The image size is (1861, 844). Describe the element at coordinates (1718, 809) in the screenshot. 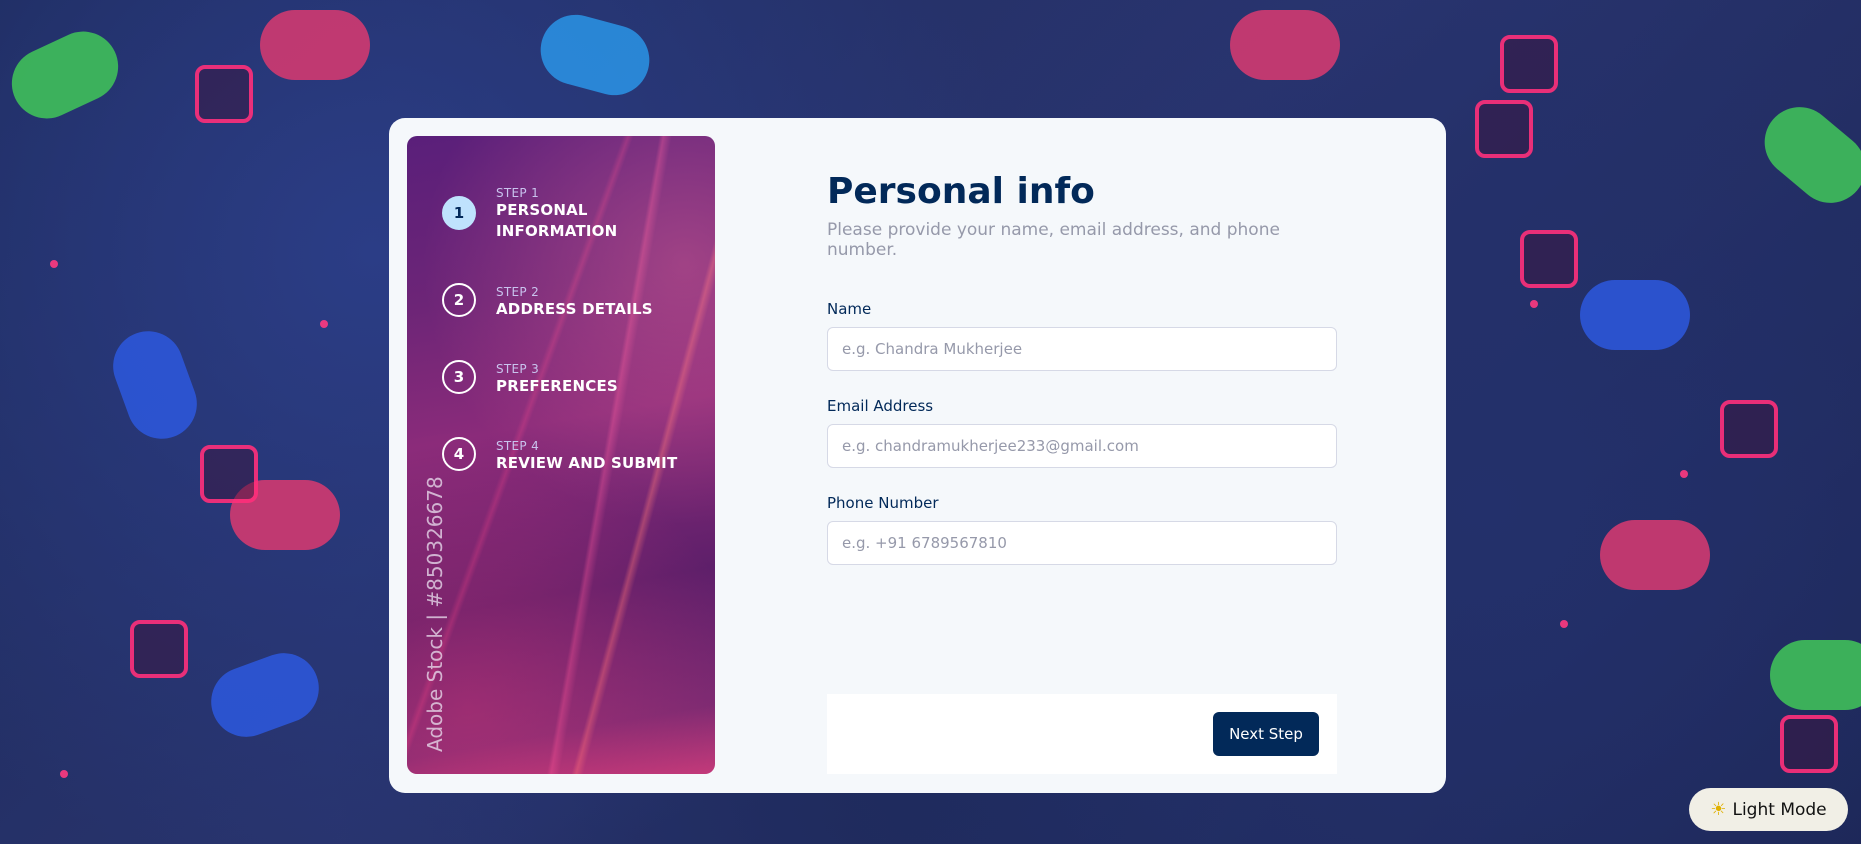

I see `sun-icon: ☀` at that location.